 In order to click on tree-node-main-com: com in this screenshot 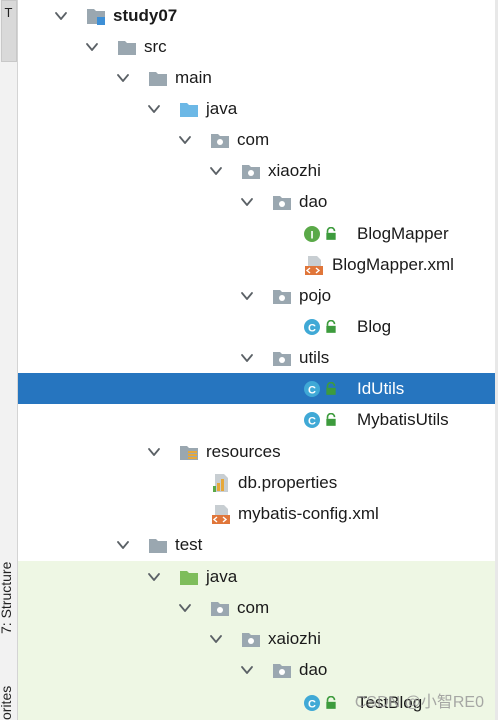, I will do `click(256, 139)`.